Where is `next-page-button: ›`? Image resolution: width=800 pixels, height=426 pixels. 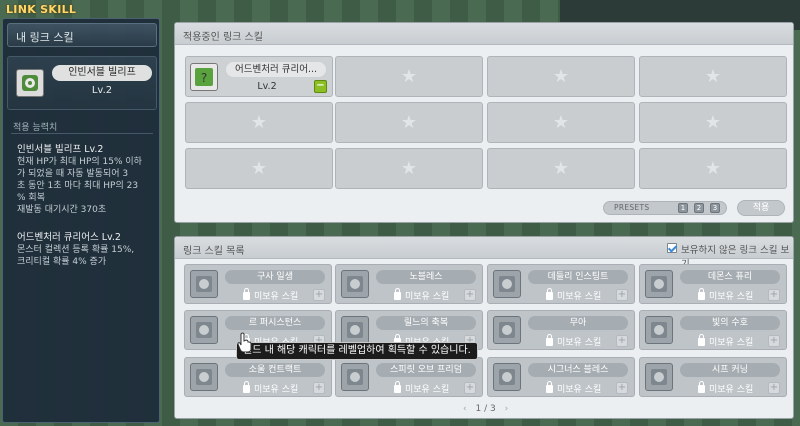
next-page-button: › is located at coordinates (507, 409).